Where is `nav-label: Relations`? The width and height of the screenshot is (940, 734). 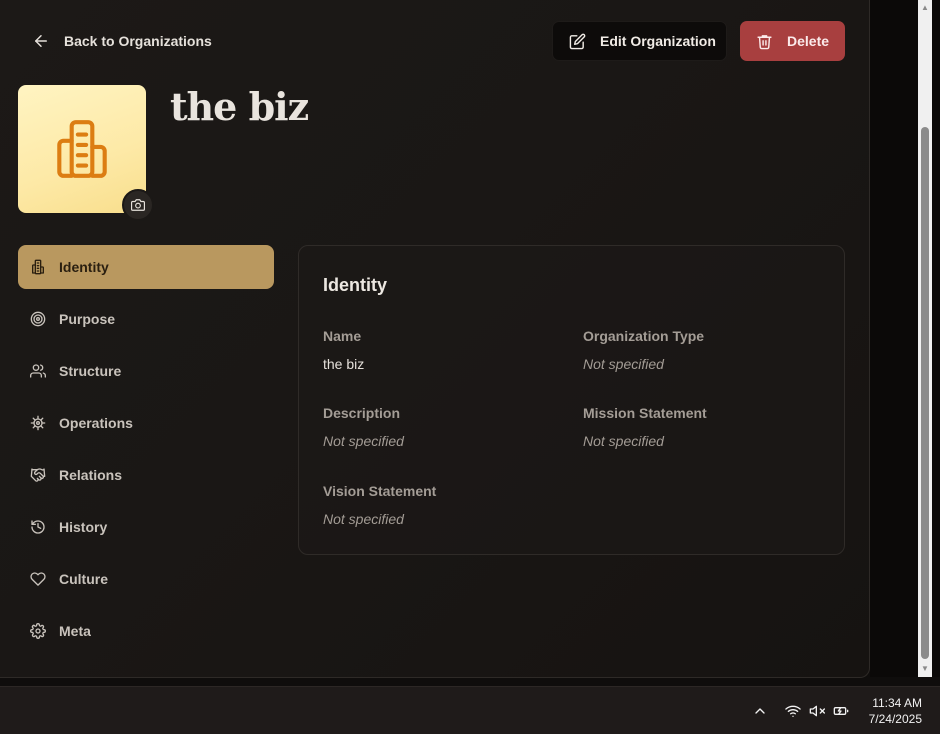 nav-label: Relations is located at coordinates (91, 475).